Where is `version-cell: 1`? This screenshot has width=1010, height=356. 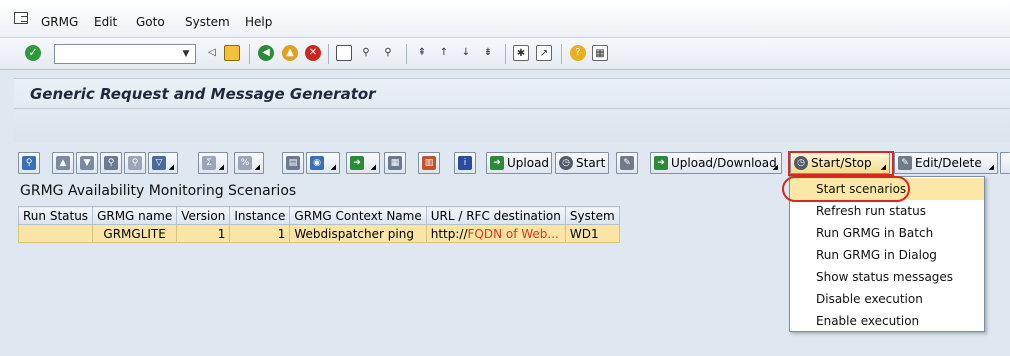 version-cell: 1 is located at coordinates (203, 233).